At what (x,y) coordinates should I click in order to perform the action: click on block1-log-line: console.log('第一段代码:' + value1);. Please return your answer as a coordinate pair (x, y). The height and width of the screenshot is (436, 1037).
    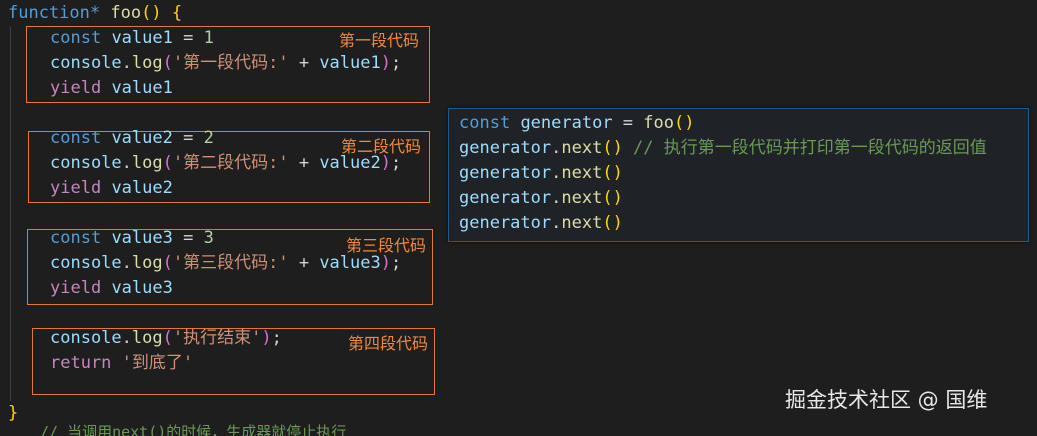
    Looking at the image, I should click on (226, 63).